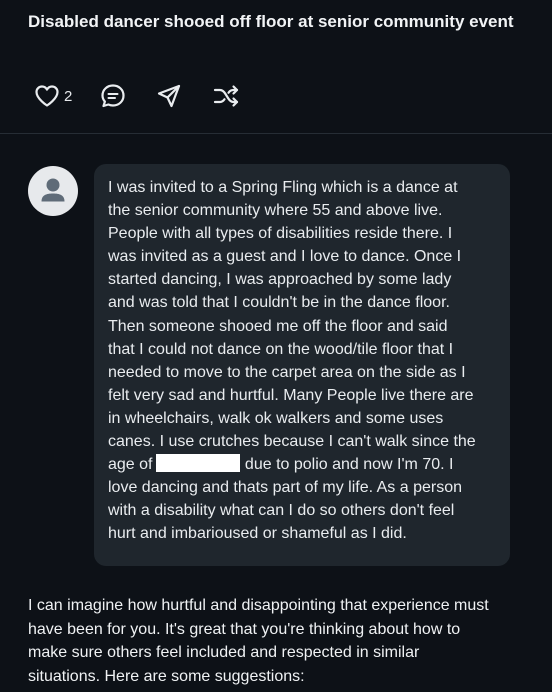 The height and width of the screenshot is (692, 552). What do you see at coordinates (198, 463) in the screenshot?
I see `redacted-block` at bounding box center [198, 463].